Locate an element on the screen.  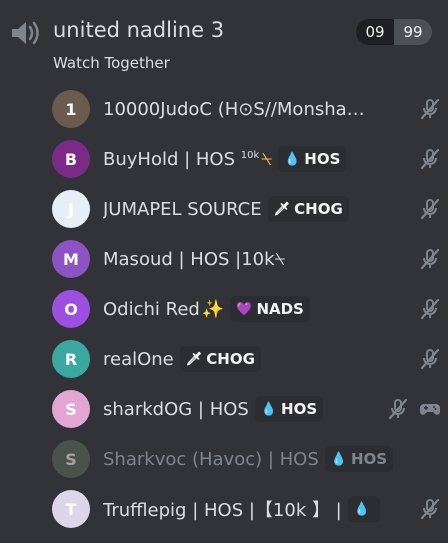
username: BuyHold | HOS 10k ⍀ is located at coordinates (188, 159).